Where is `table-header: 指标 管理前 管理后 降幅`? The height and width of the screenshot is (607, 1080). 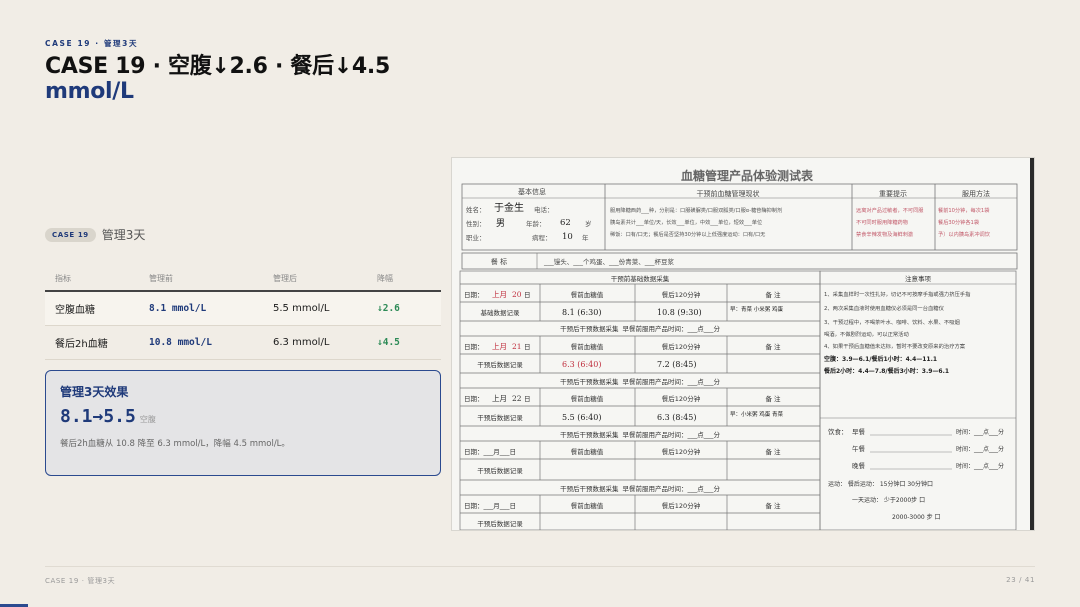 table-header: 指标 管理前 管理后 降幅 is located at coordinates (243, 279).